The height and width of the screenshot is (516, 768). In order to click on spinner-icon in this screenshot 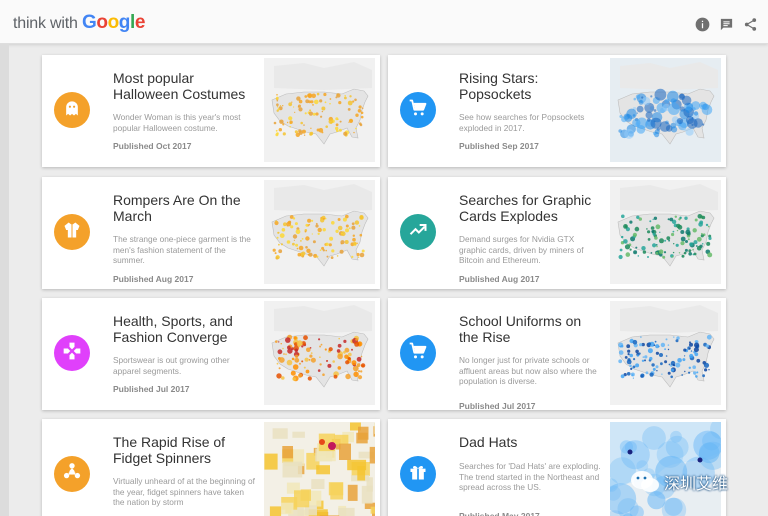, I will do `click(72, 474)`.